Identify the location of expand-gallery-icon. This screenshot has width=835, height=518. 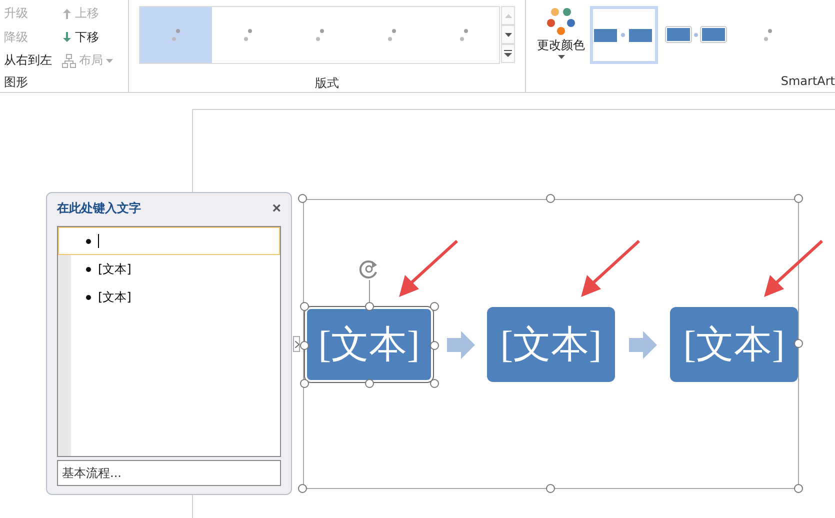
(508, 53).